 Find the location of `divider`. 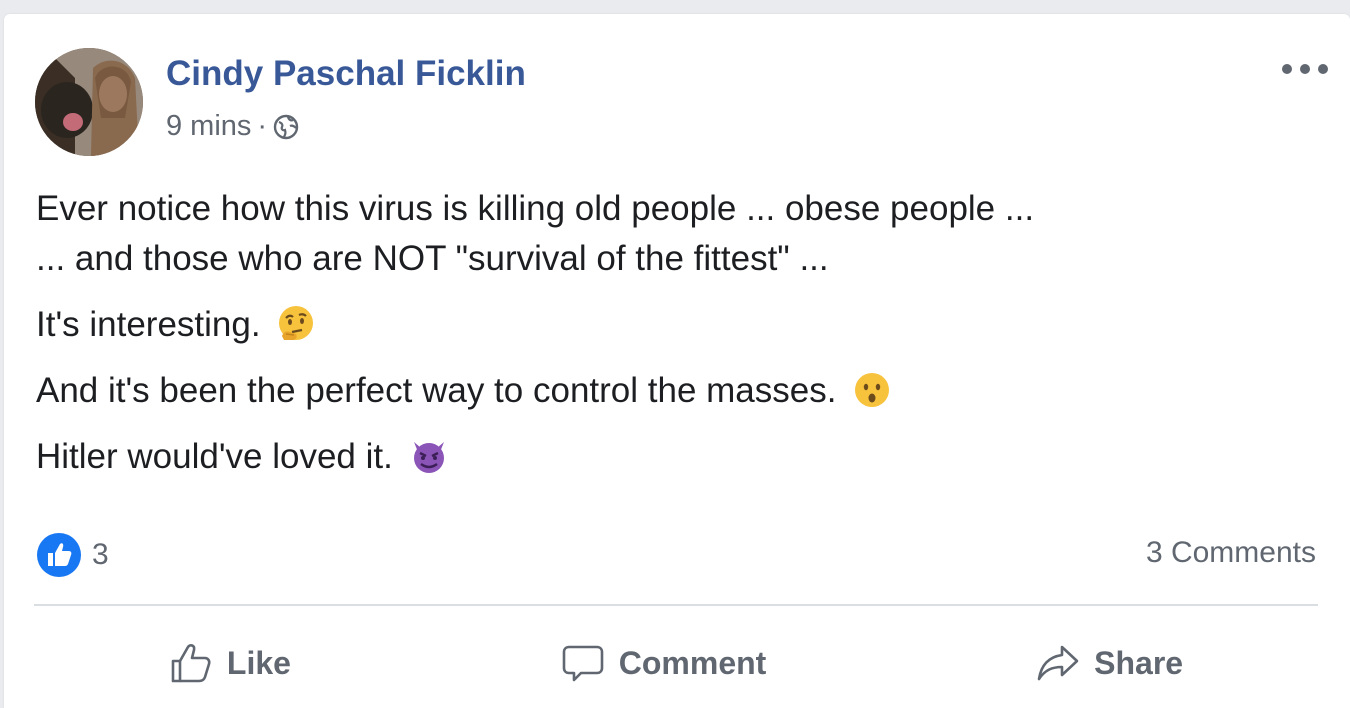

divider is located at coordinates (676, 605).